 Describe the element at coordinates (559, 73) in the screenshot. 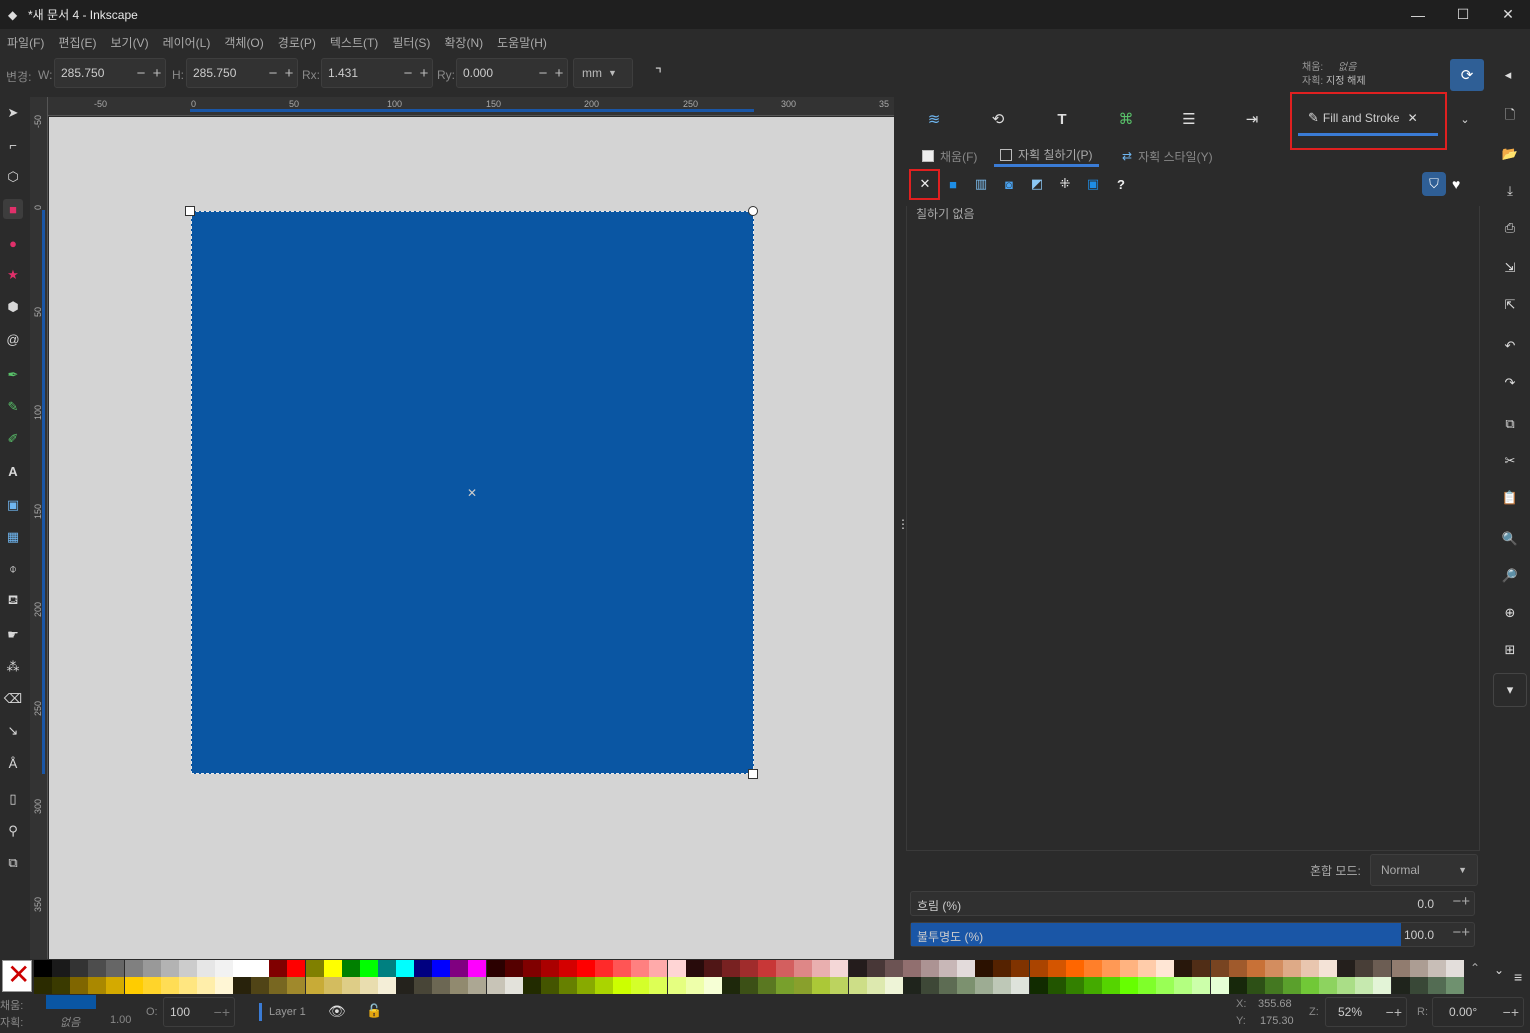

I see `ry-increment-button: +` at that location.